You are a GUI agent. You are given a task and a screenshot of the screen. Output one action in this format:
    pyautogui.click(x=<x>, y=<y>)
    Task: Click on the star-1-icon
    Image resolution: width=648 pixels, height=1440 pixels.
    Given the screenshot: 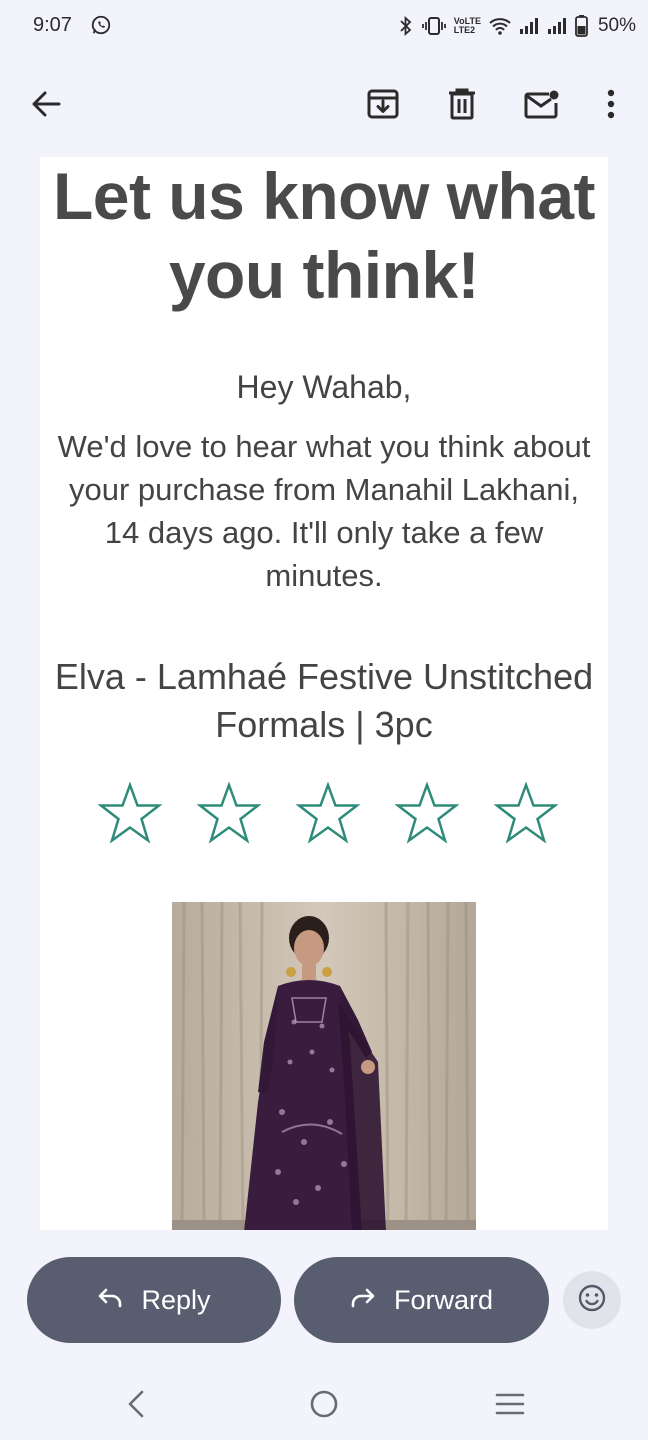 What is the action you would take?
    pyautogui.click(x=130, y=813)
    